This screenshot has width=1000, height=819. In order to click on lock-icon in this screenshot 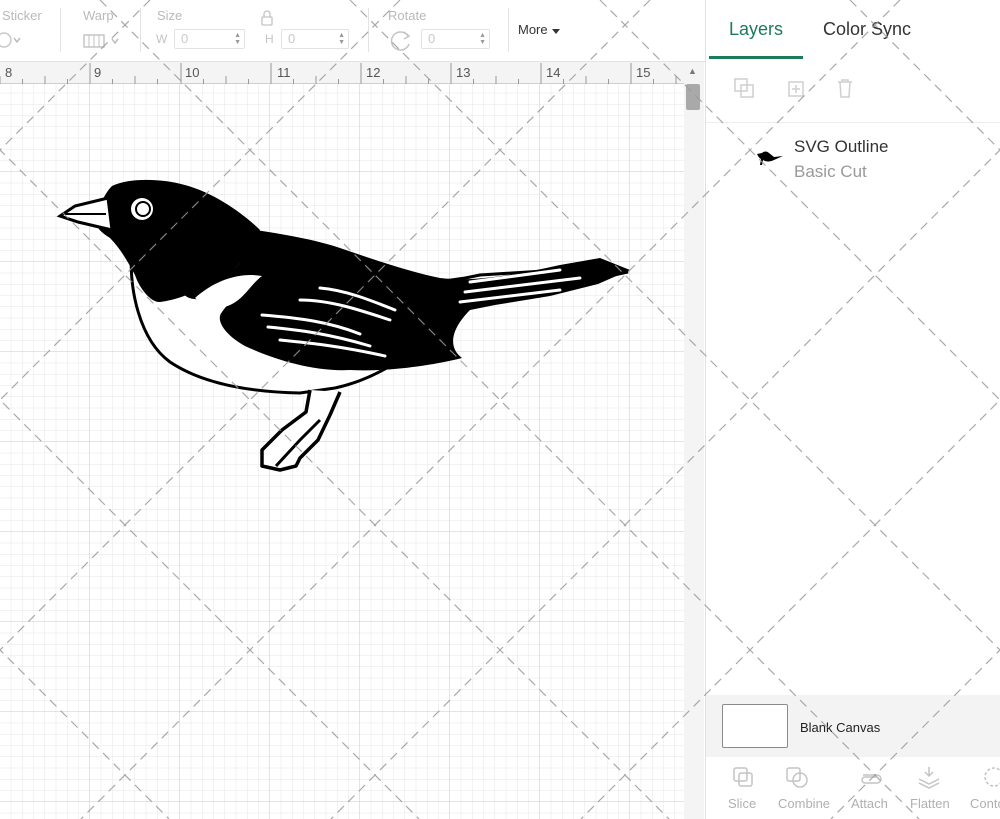, I will do `click(267, 18)`.